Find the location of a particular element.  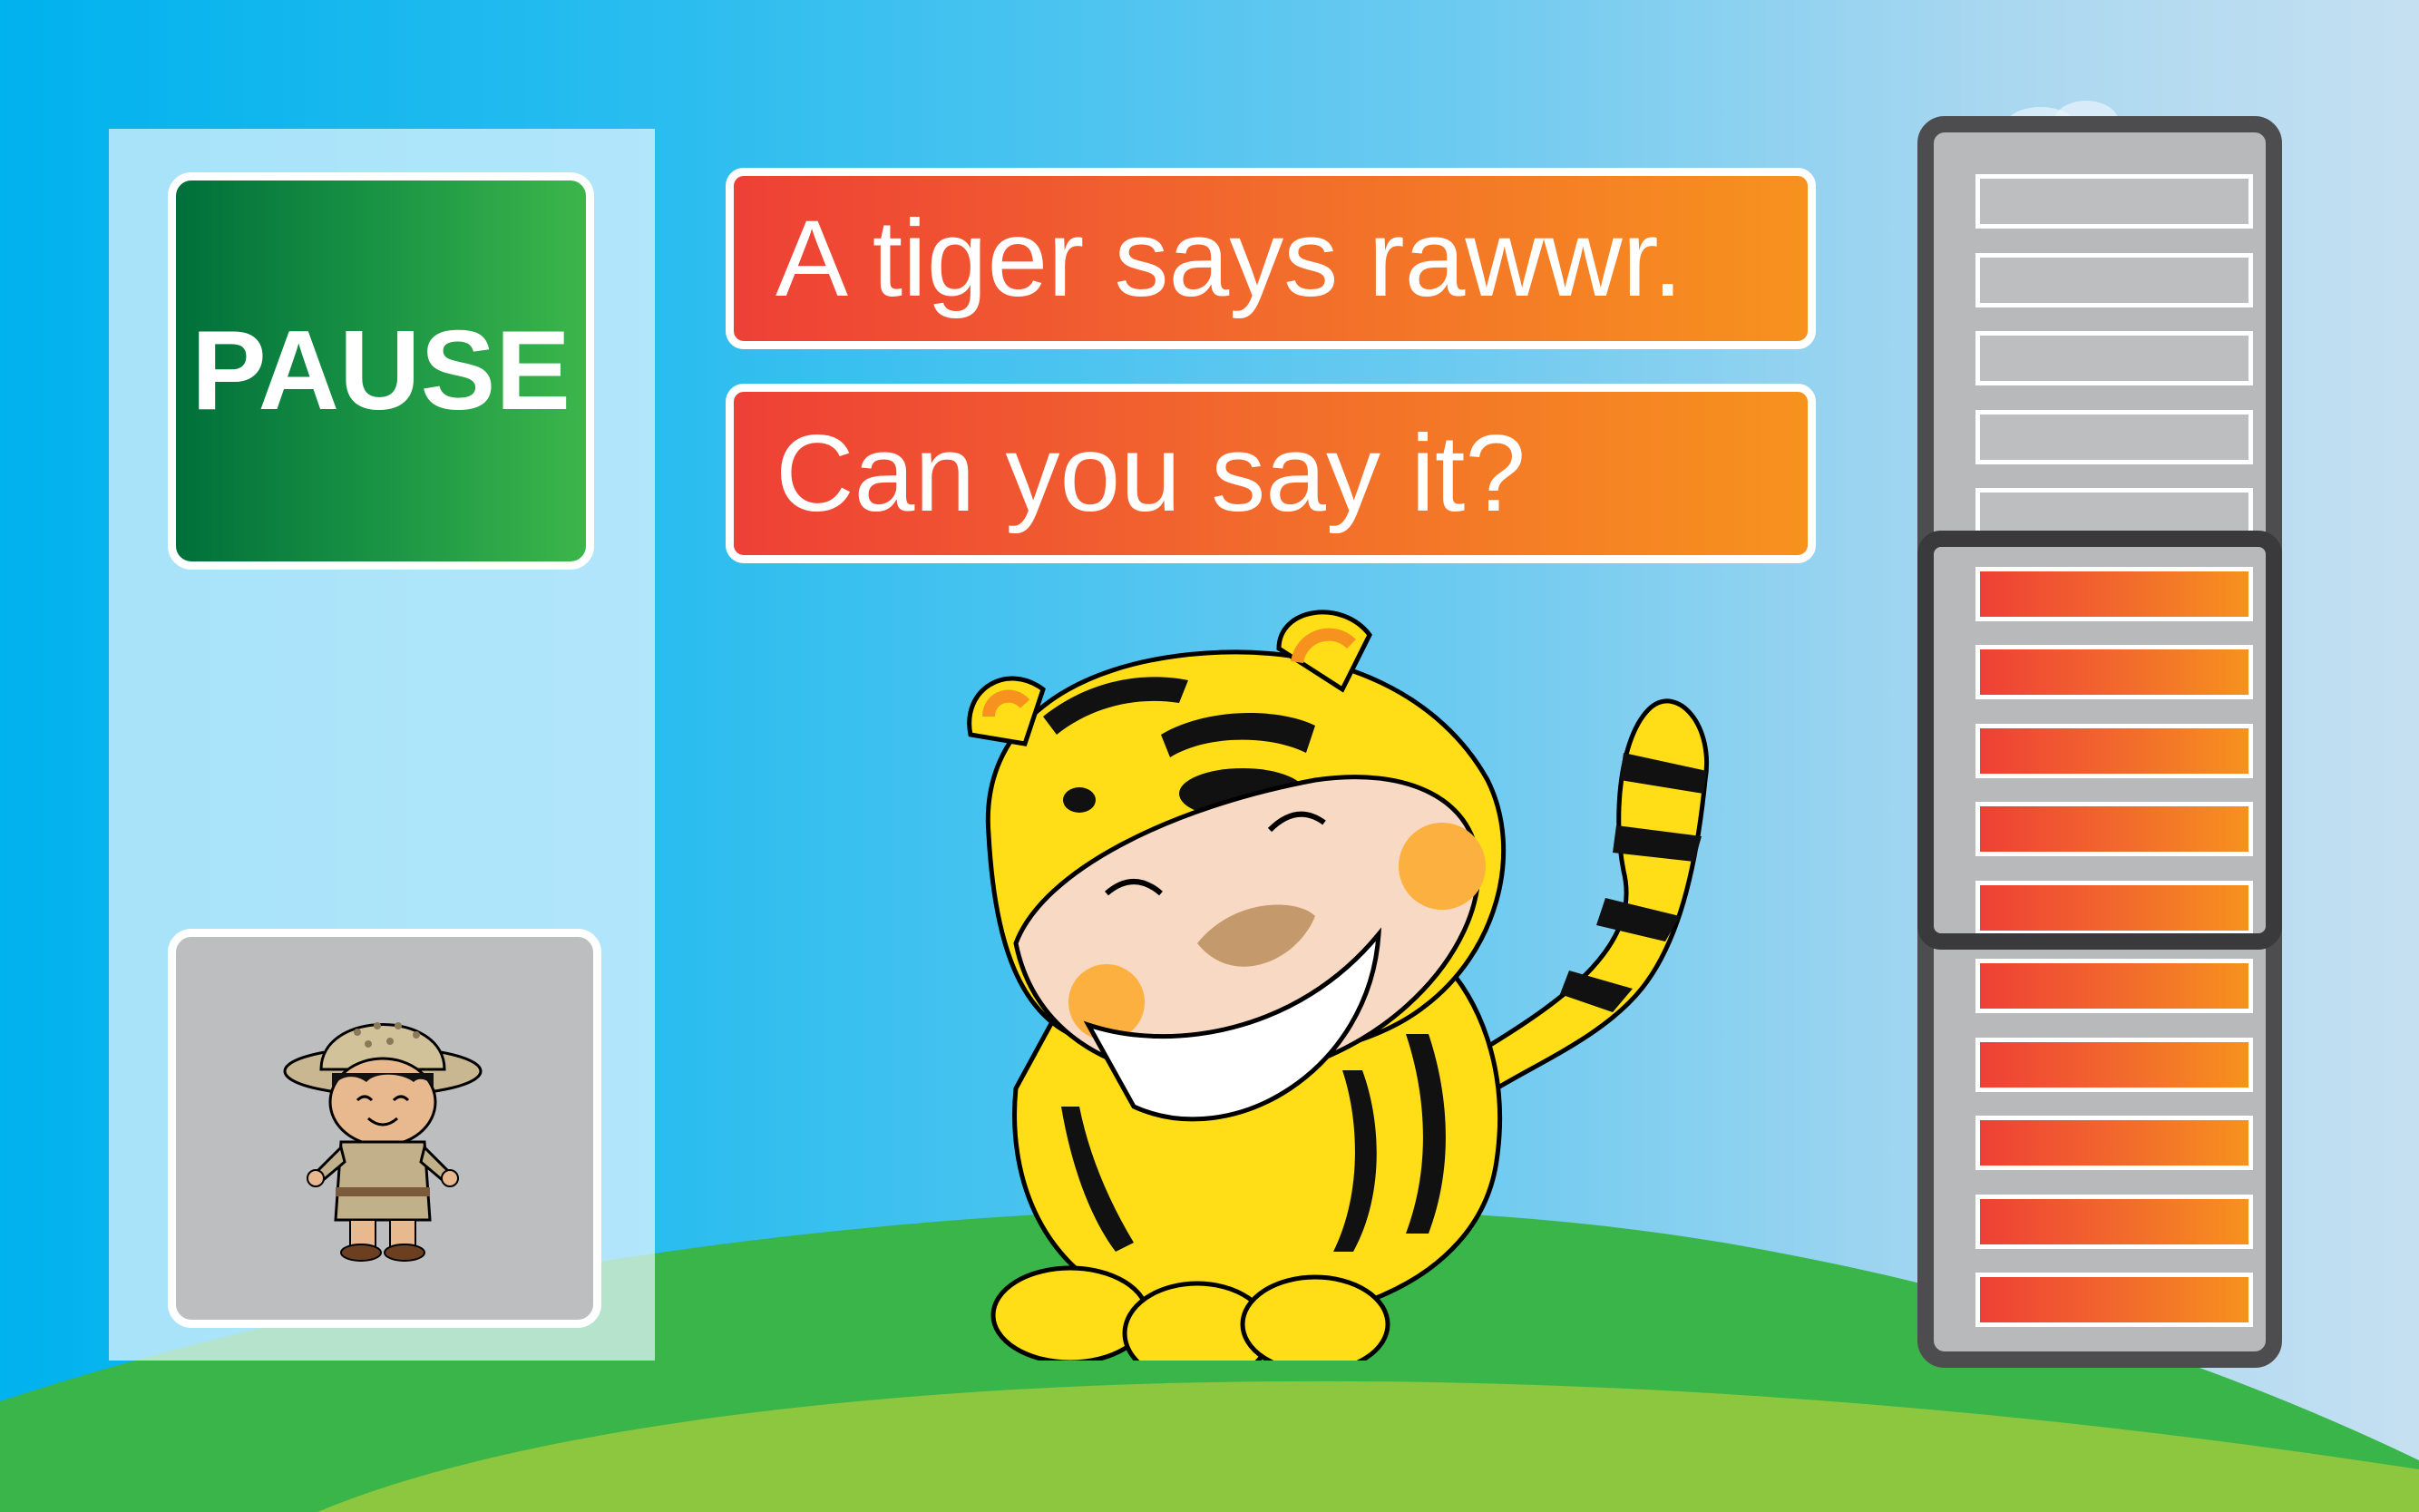

player-avatar-card is located at coordinates (385, 1128).